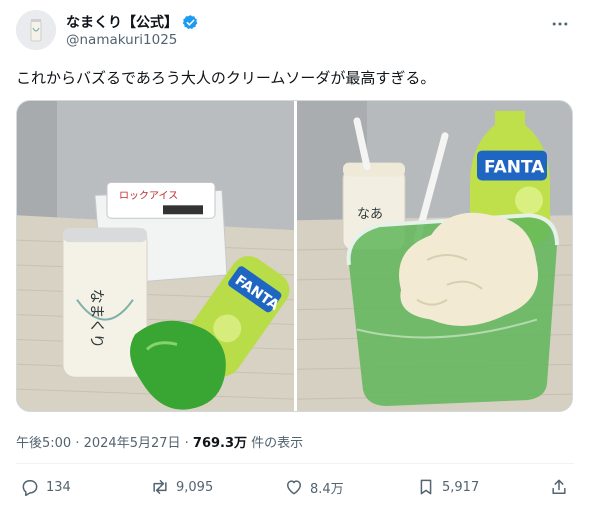  I want to click on share-icon, so click(559, 486).